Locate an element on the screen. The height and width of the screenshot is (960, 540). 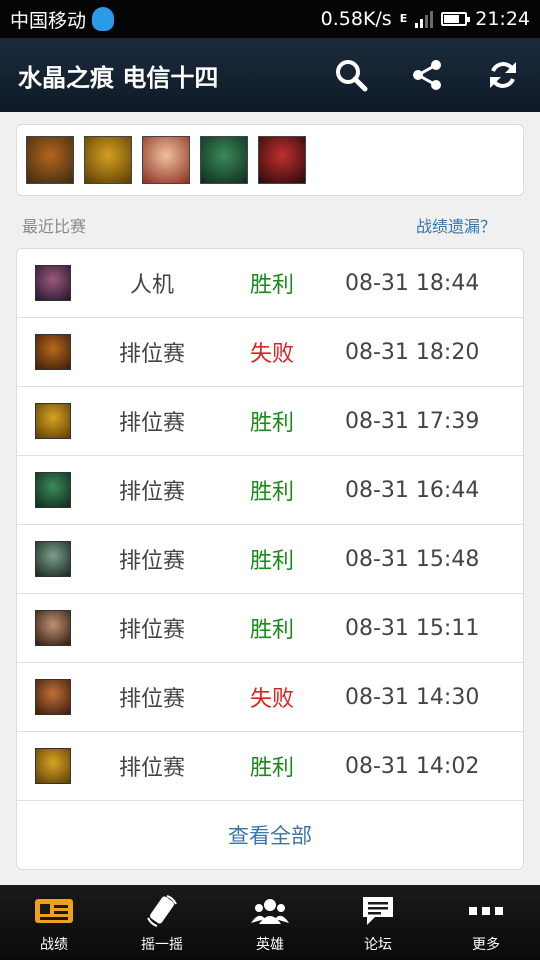
tab-more-dots: 更多 is located at coordinates (486, 922).